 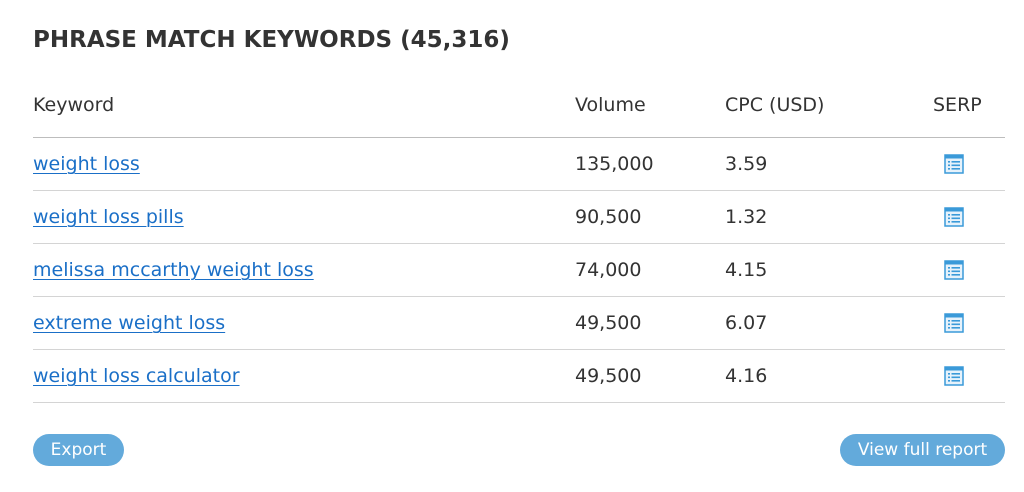 What do you see at coordinates (74, 105) in the screenshot?
I see `column-header-keyword: Keyword` at bounding box center [74, 105].